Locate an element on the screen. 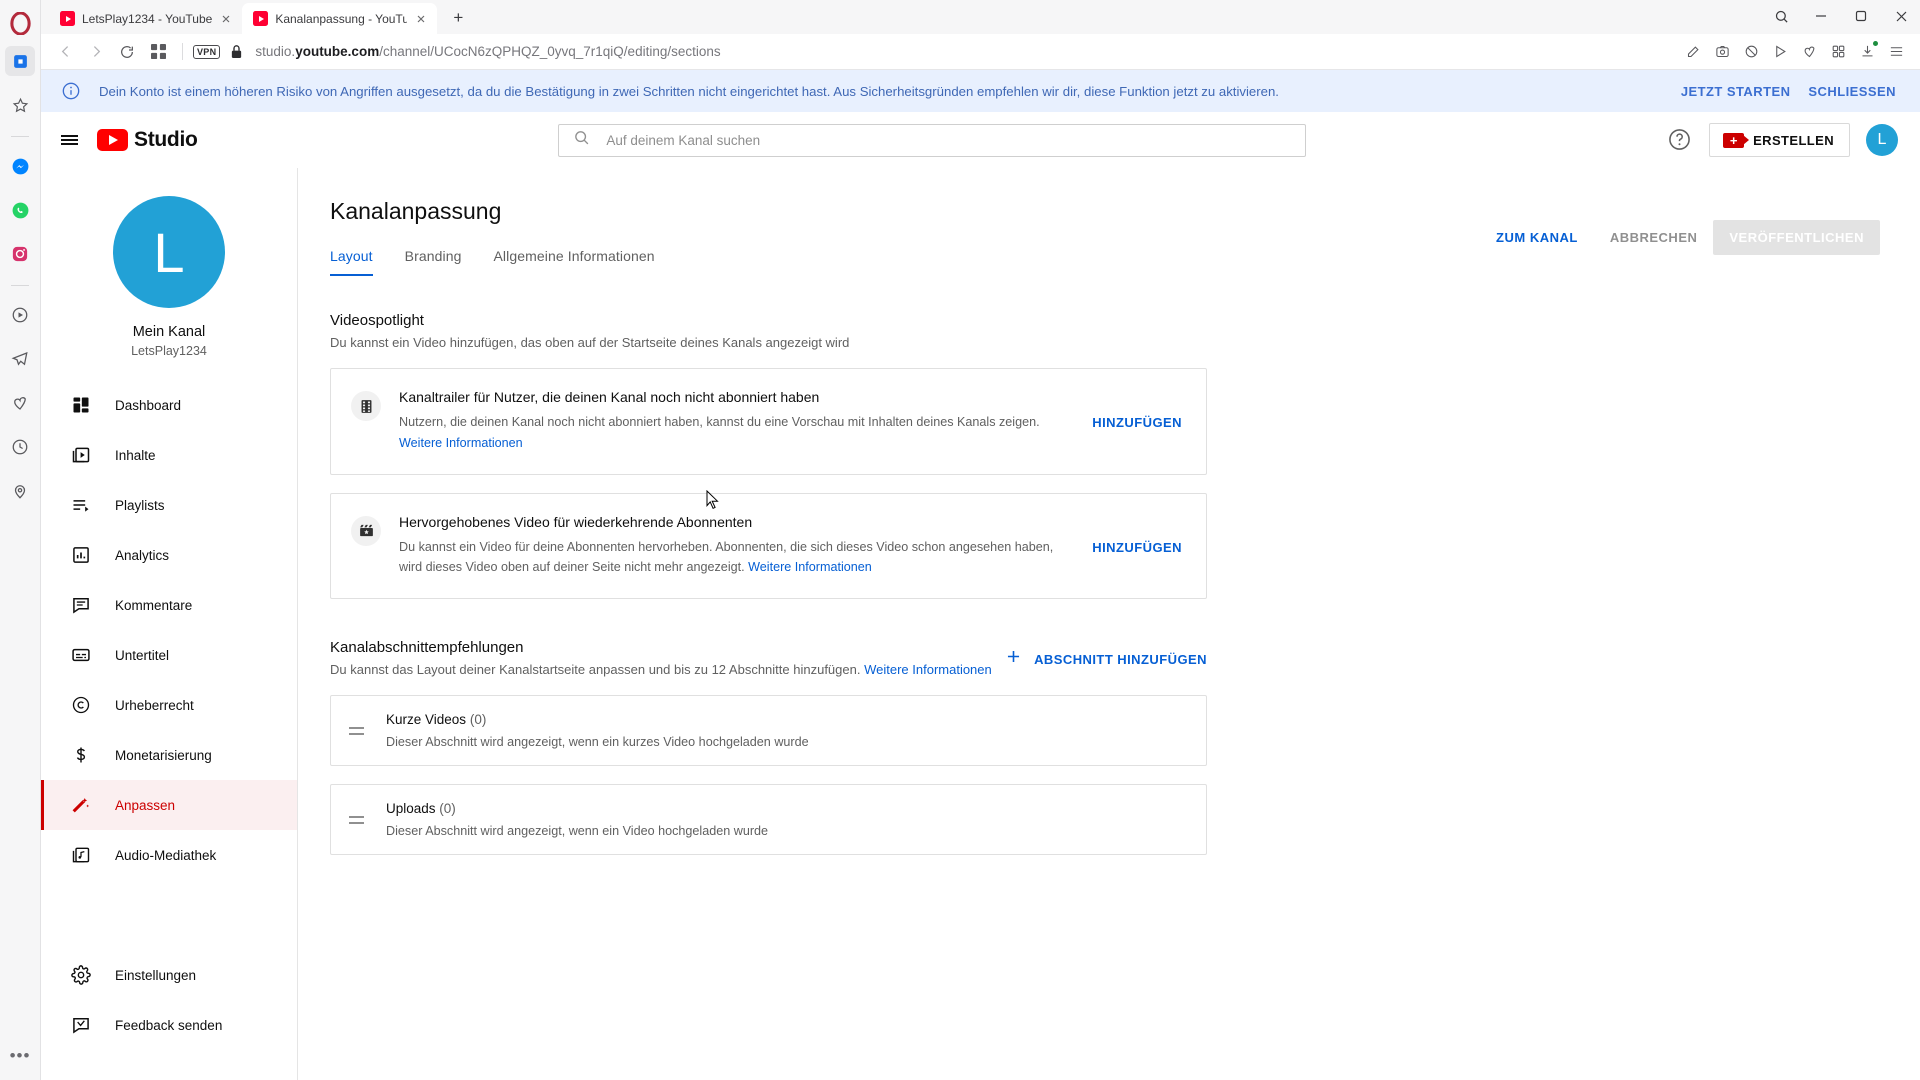 The width and height of the screenshot is (1920, 1080). alert-start-button: JETZT STARTEN is located at coordinates (1736, 91).